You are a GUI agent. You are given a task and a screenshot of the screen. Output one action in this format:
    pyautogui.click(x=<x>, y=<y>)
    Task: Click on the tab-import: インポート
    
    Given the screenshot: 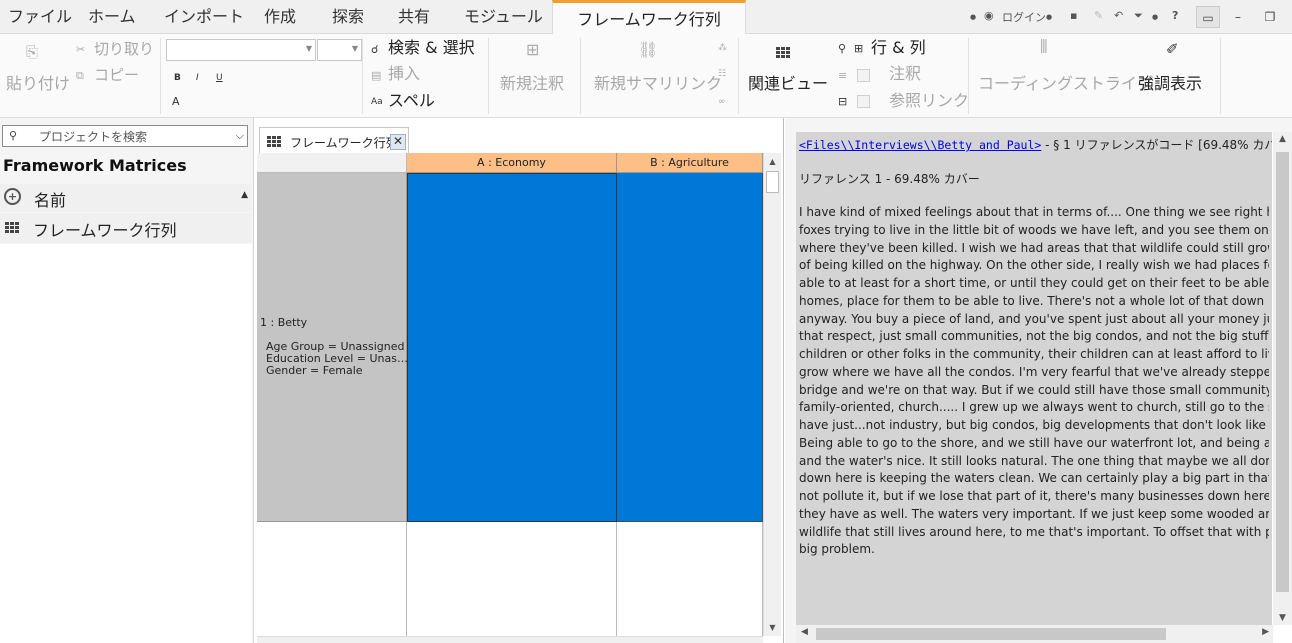 What is the action you would take?
    pyautogui.click(x=204, y=17)
    